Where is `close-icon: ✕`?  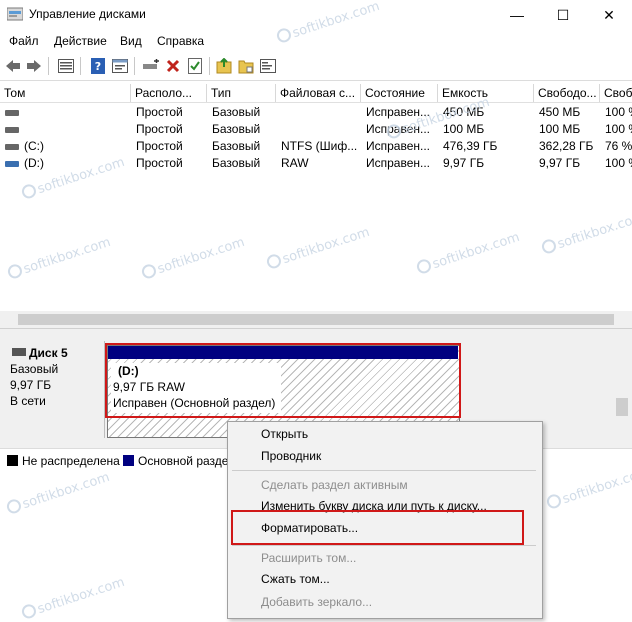 close-icon: ✕ is located at coordinates (609, 14).